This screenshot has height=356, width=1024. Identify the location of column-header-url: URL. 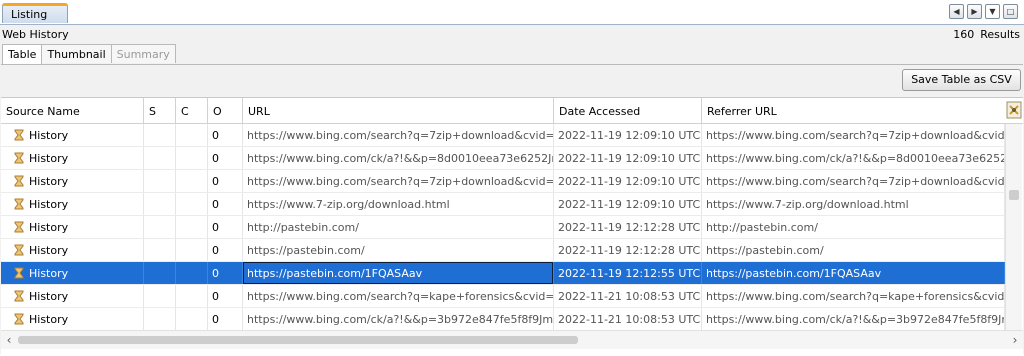
(398, 110).